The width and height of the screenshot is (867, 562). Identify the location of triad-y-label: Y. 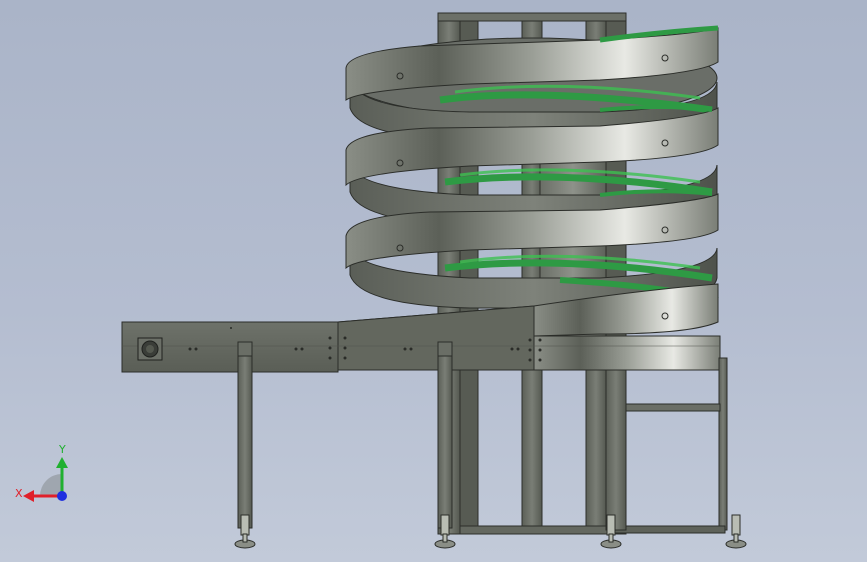
(62, 449).